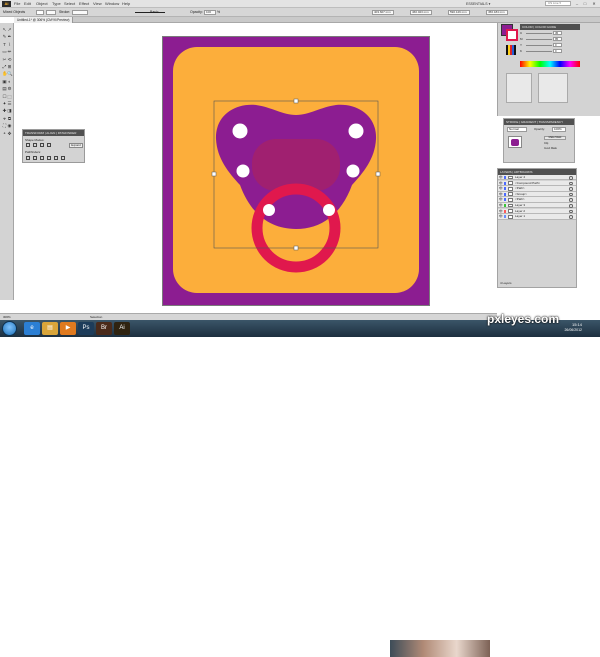  Describe the element at coordinates (421, 12) in the screenshot. I see `y-field: 460.023 mm` at that location.